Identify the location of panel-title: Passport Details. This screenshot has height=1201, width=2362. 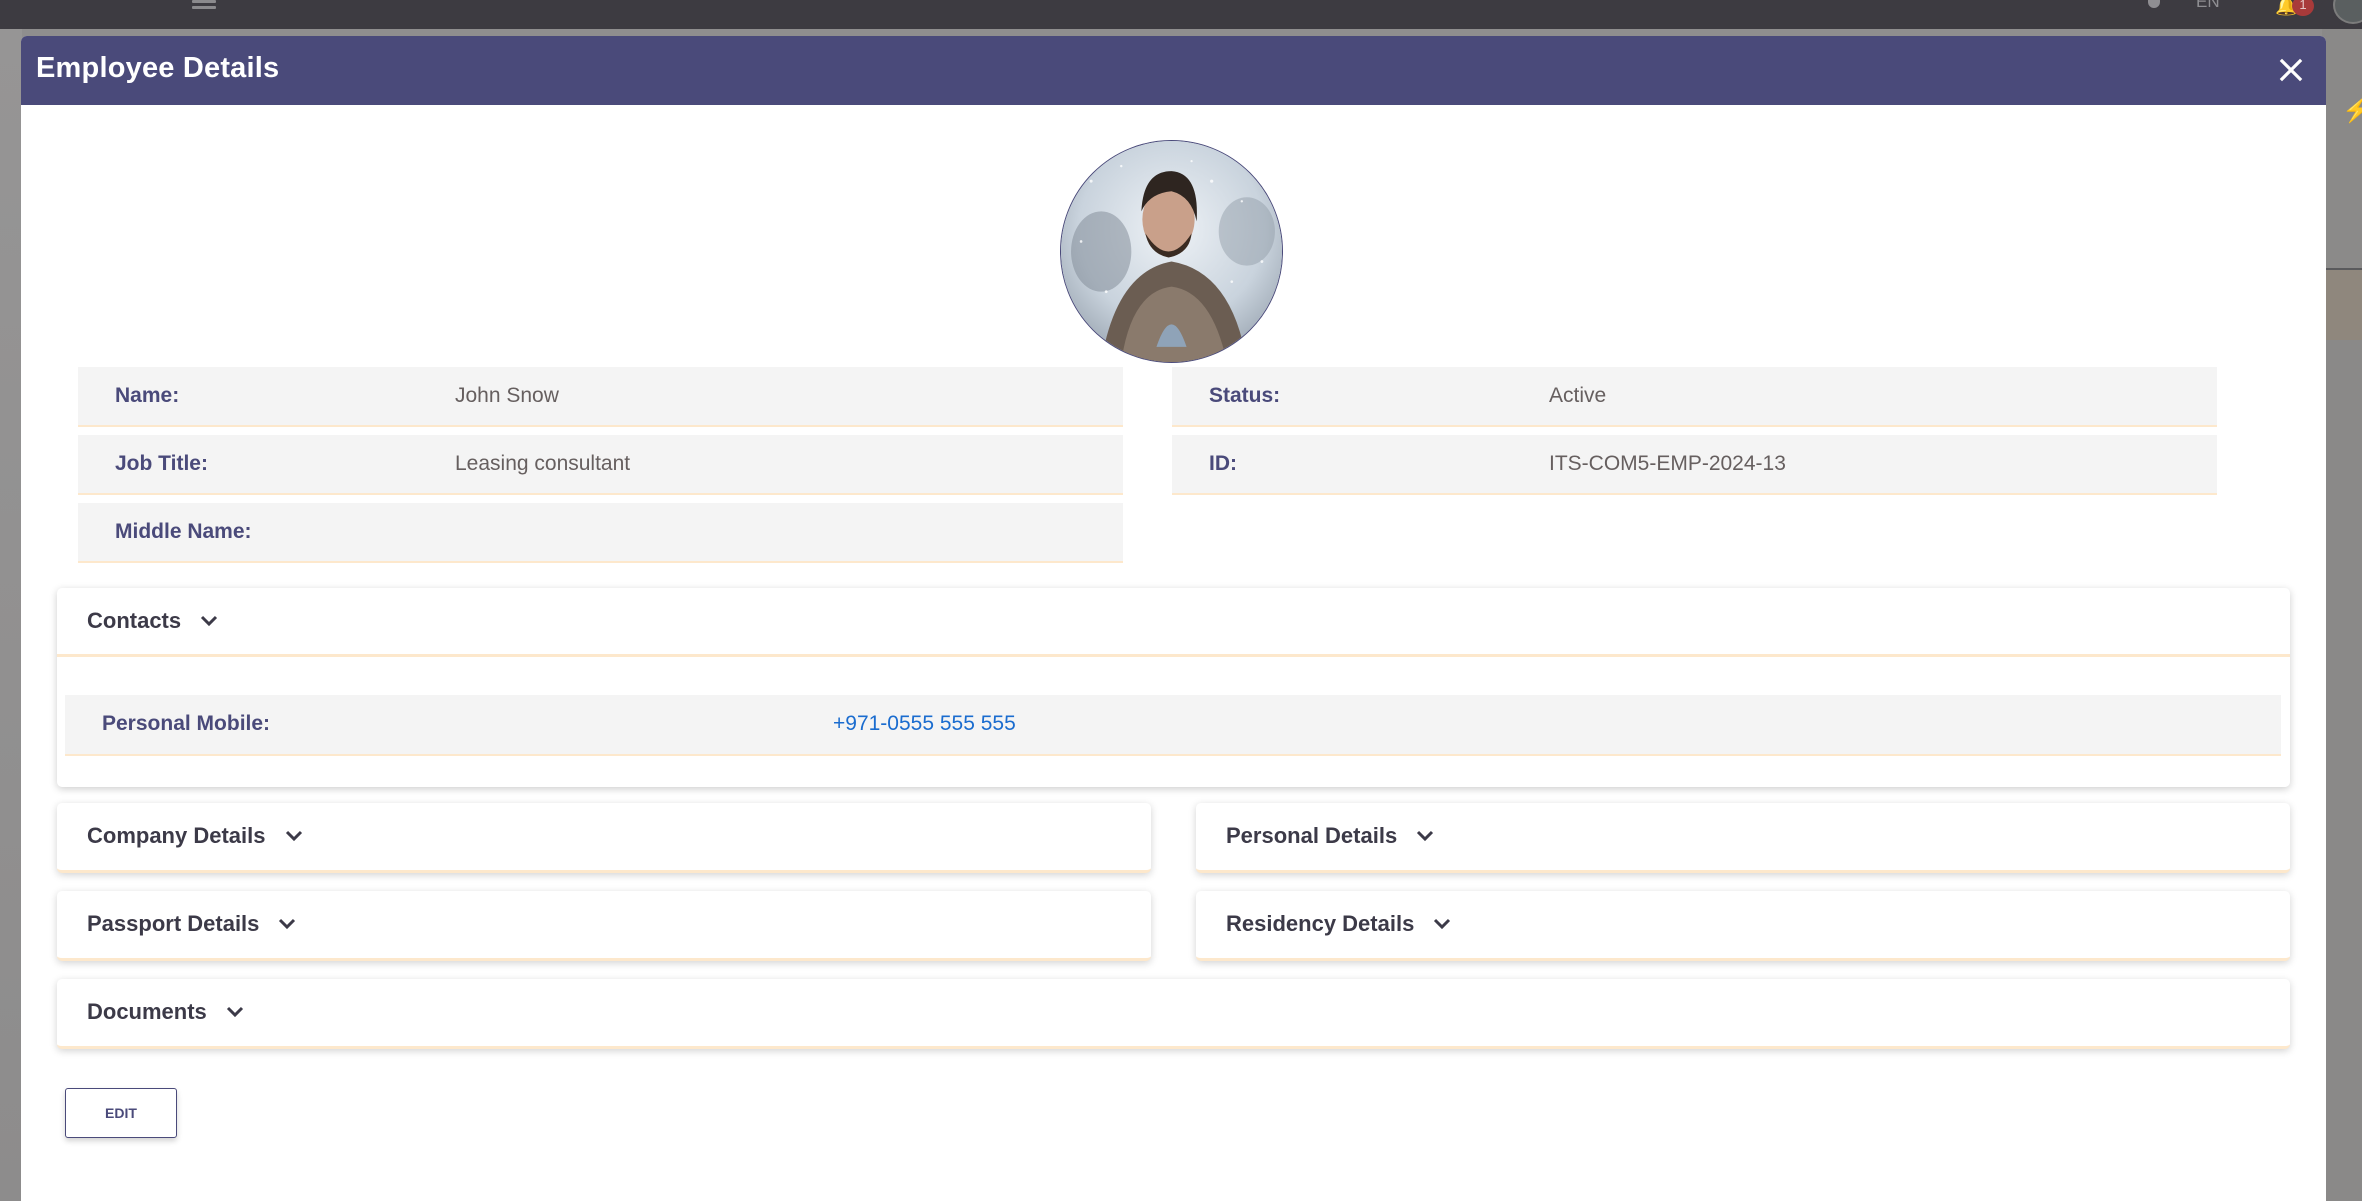
(191, 924).